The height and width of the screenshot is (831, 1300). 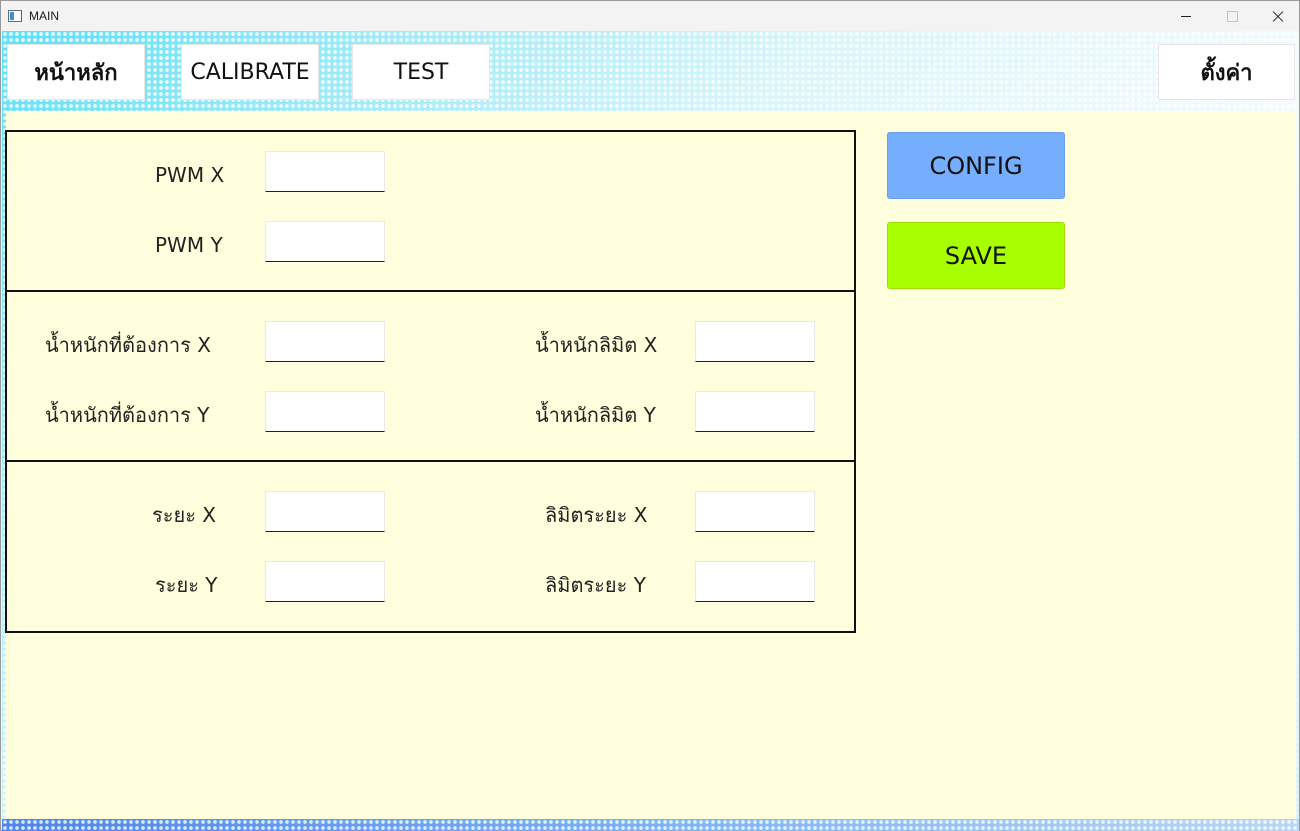 What do you see at coordinates (325, 171) in the screenshot?
I see `pwm-x-input` at bounding box center [325, 171].